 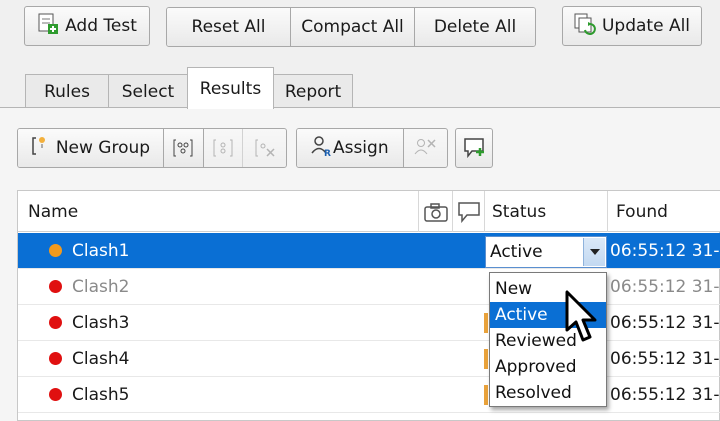 I want to click on ungroup-icon, so click(x=223, y=148).